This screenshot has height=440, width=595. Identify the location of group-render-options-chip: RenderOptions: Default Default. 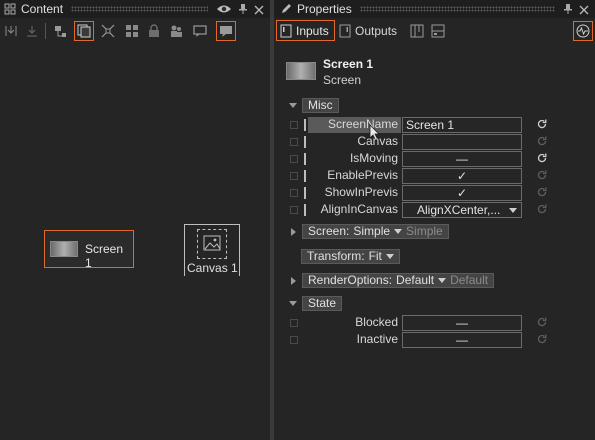
(398, 280).